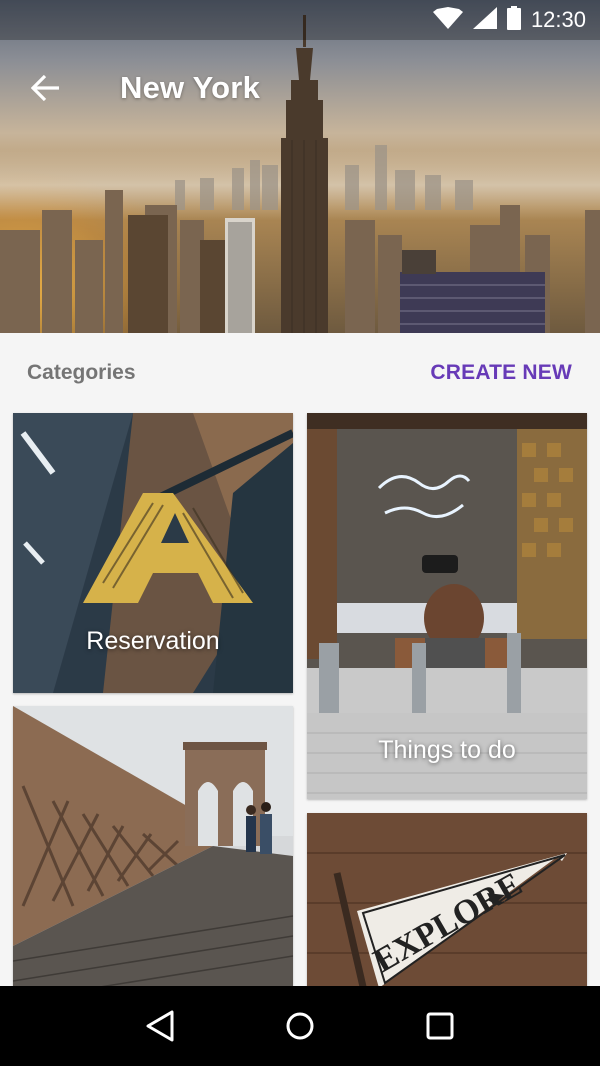  I want to click on home-circle-icon, so click(300, 1026).